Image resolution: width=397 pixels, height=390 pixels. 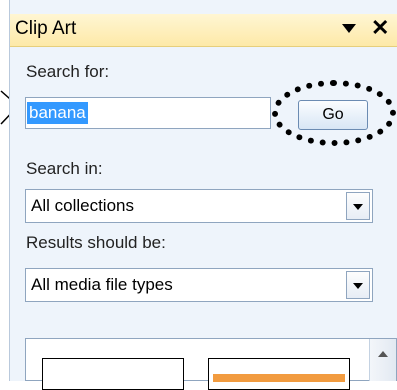 What do you see at coordinates (46, 28) in the screenshot?
I see `pane-title: Clip Art` at bounding box center [46, 28].